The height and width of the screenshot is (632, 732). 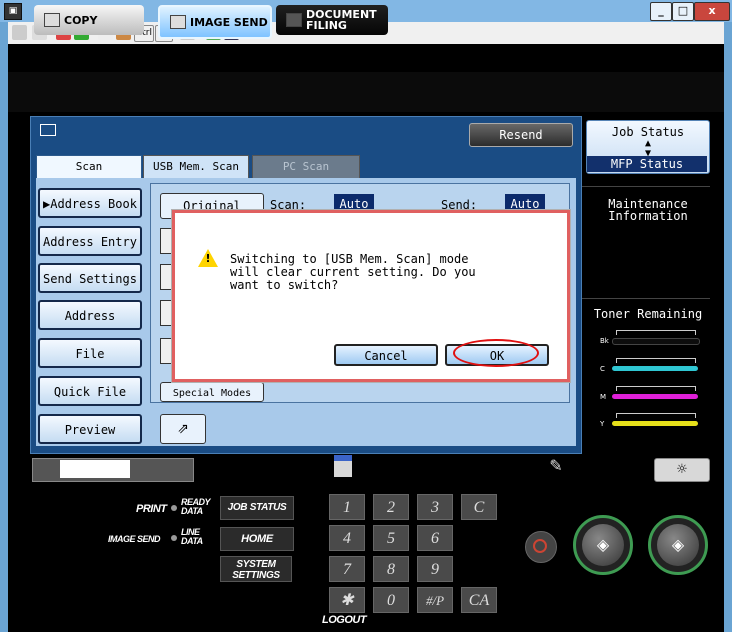 What do you see at coordinates (90, 326) in the screenshot?
I see `address-review-button: Address Review` at bounding box center [90, 326].